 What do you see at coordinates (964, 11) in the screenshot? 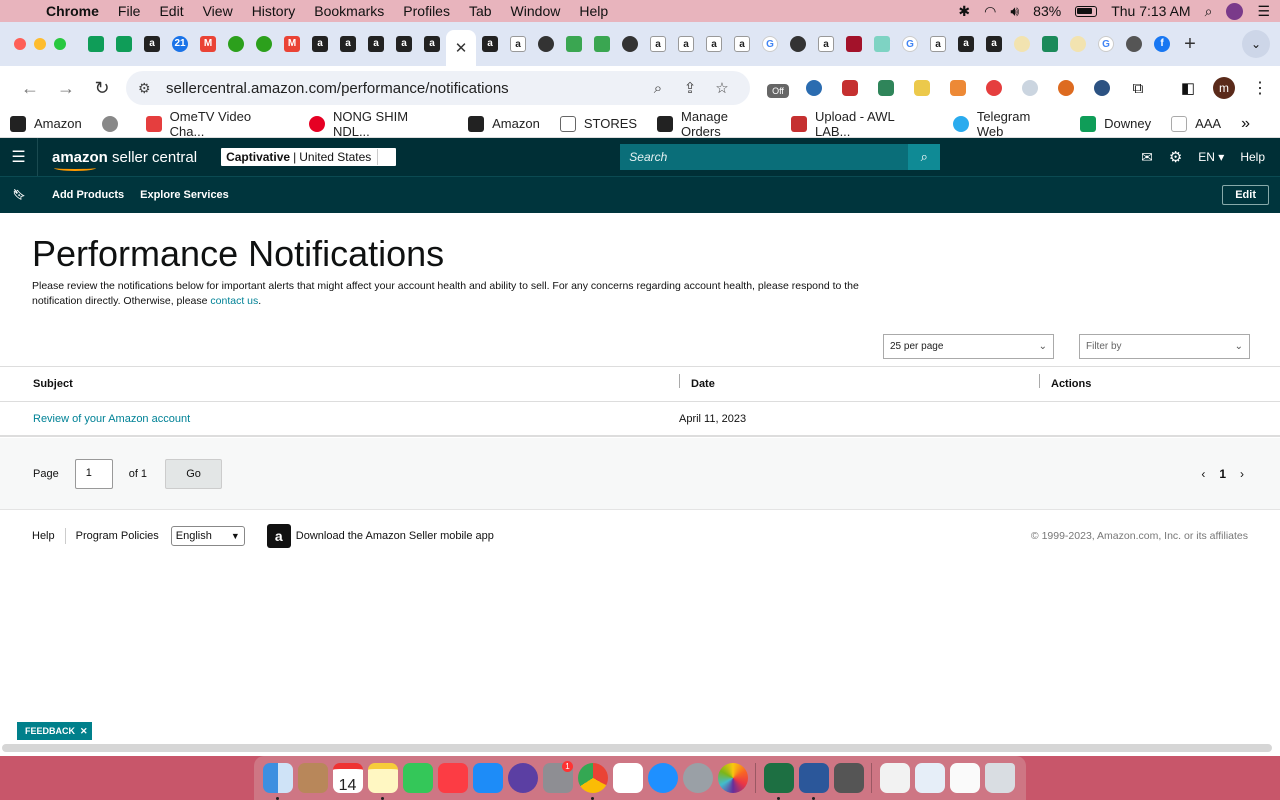
I see `bluetooth-icon: ✱` at bounding box center [964, 11].